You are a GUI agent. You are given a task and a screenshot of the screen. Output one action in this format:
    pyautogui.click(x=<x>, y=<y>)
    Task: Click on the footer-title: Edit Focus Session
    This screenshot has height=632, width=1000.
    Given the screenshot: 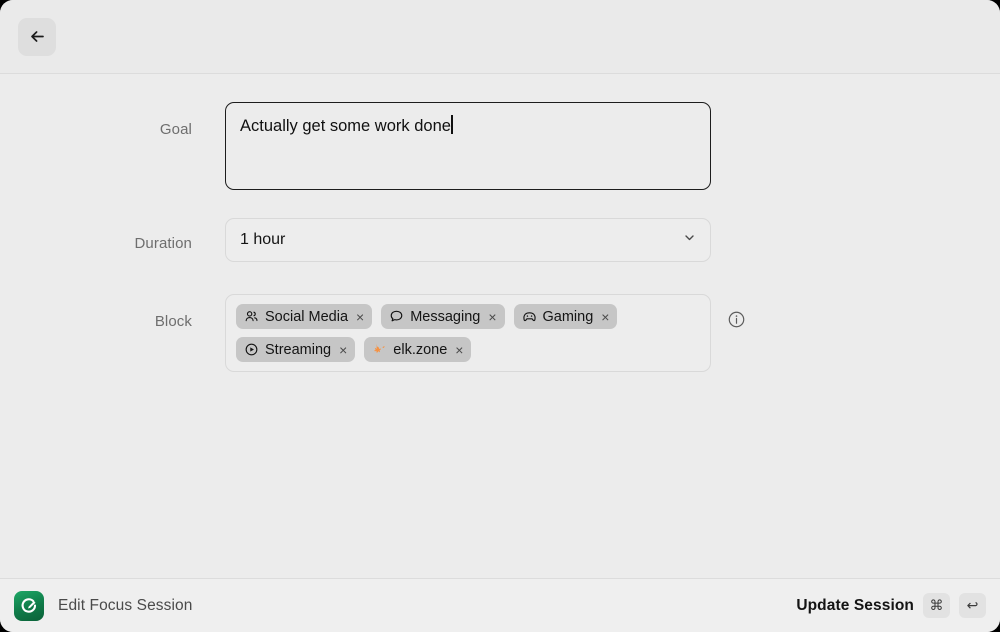 What is the action you would take?
    pyautogui.click(x=125, y=605)
    